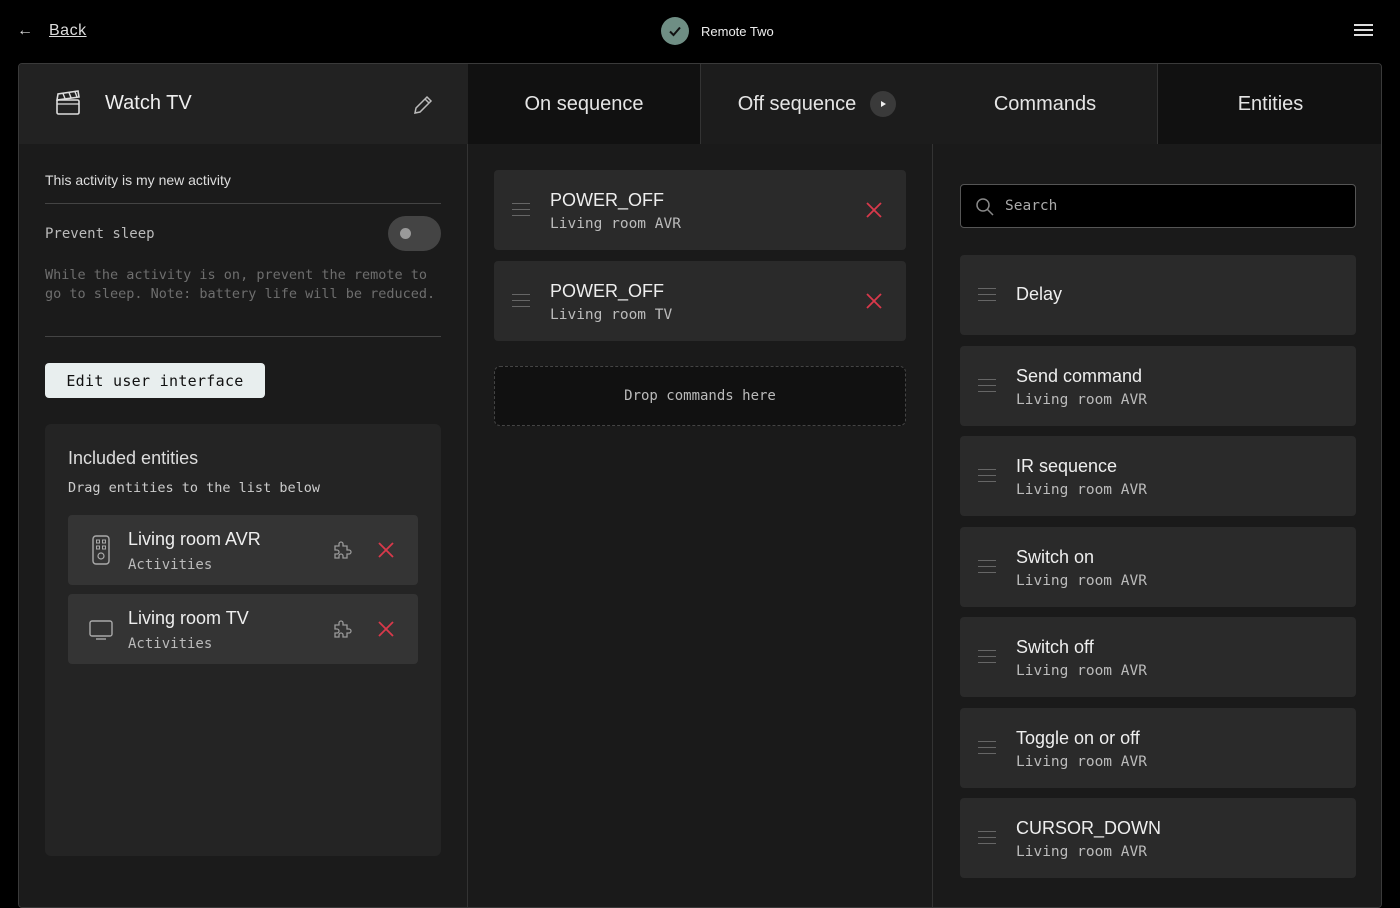  Describe the element at coordinates (1079, 376) in the screenshot. I see `command-name: Send command` at that location.